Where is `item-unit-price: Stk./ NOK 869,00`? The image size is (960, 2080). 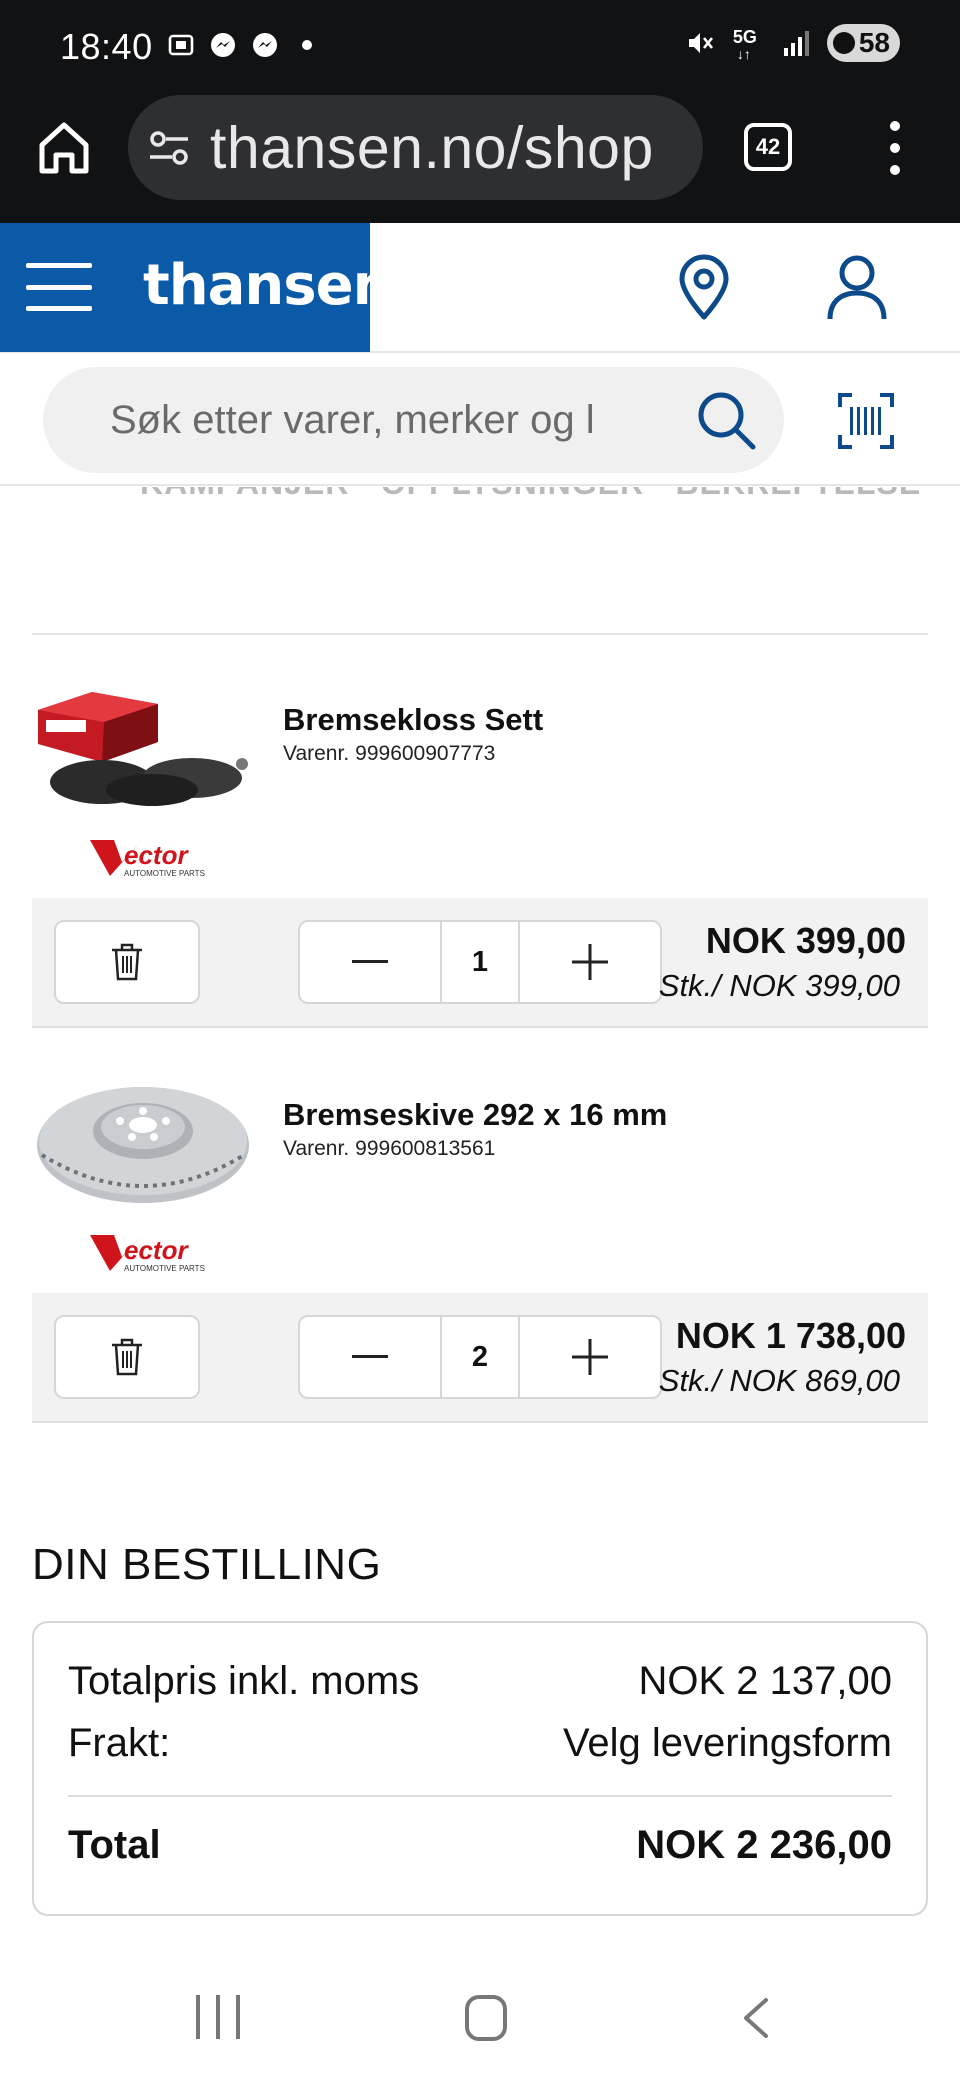 item-unit-price: Stk./ NOK 869,00 is located at coordinates (779, 1380).